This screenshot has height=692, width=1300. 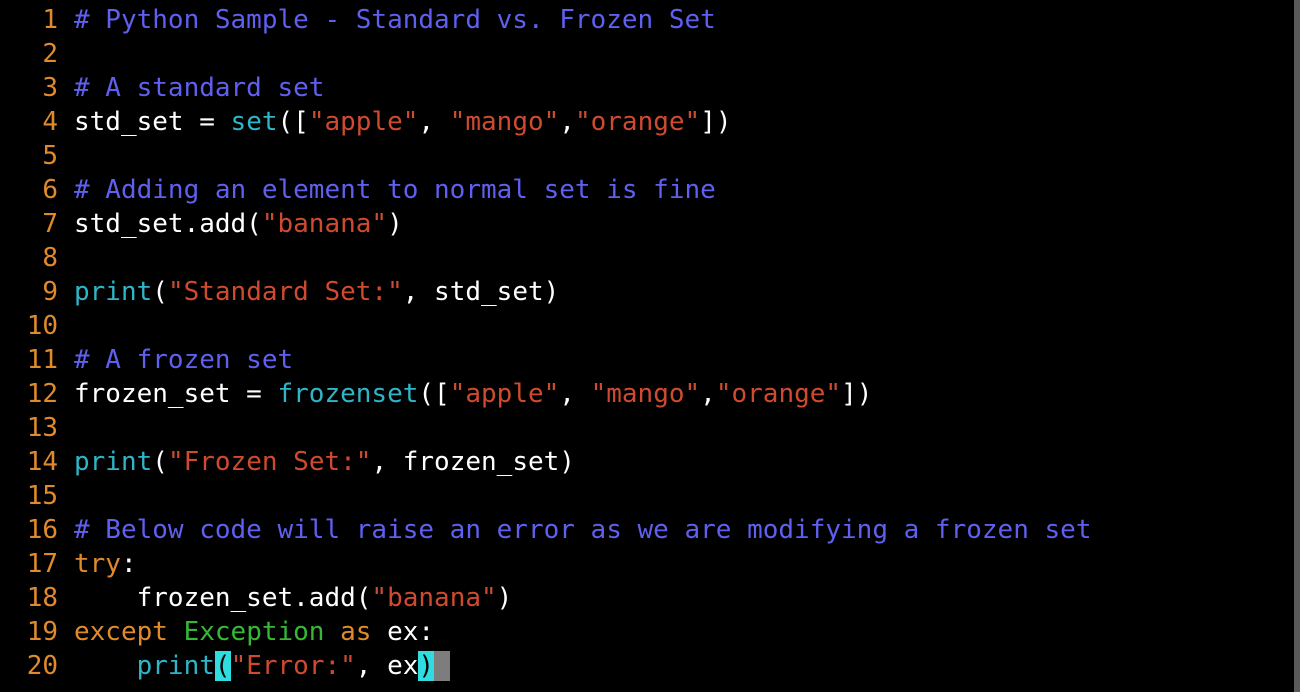 I want to click on code-token-plain: std_set =, so click(x=152, y=122).